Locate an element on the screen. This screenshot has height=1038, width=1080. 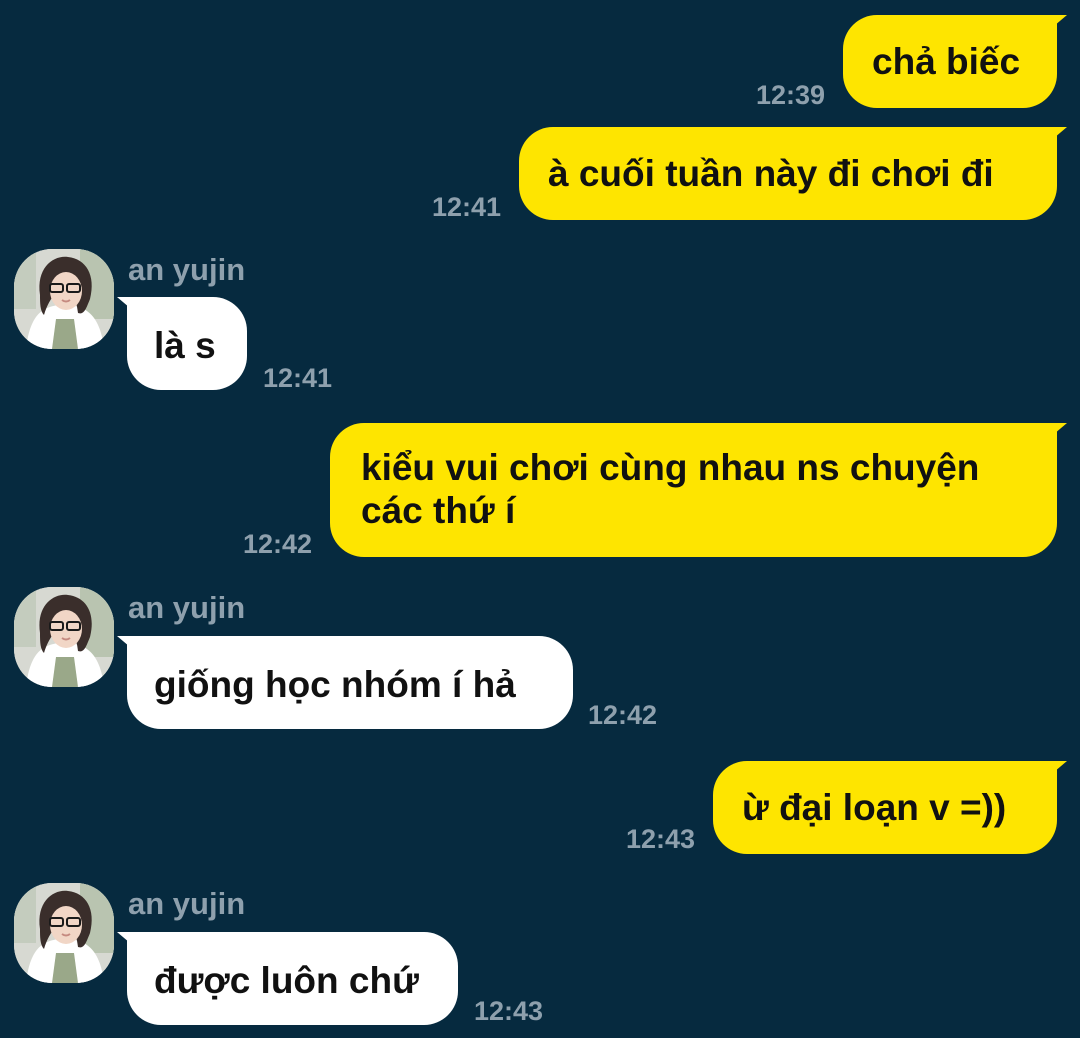
message-text: à cuối tuần này đi chơi đi is located at coordinates (771, 173).